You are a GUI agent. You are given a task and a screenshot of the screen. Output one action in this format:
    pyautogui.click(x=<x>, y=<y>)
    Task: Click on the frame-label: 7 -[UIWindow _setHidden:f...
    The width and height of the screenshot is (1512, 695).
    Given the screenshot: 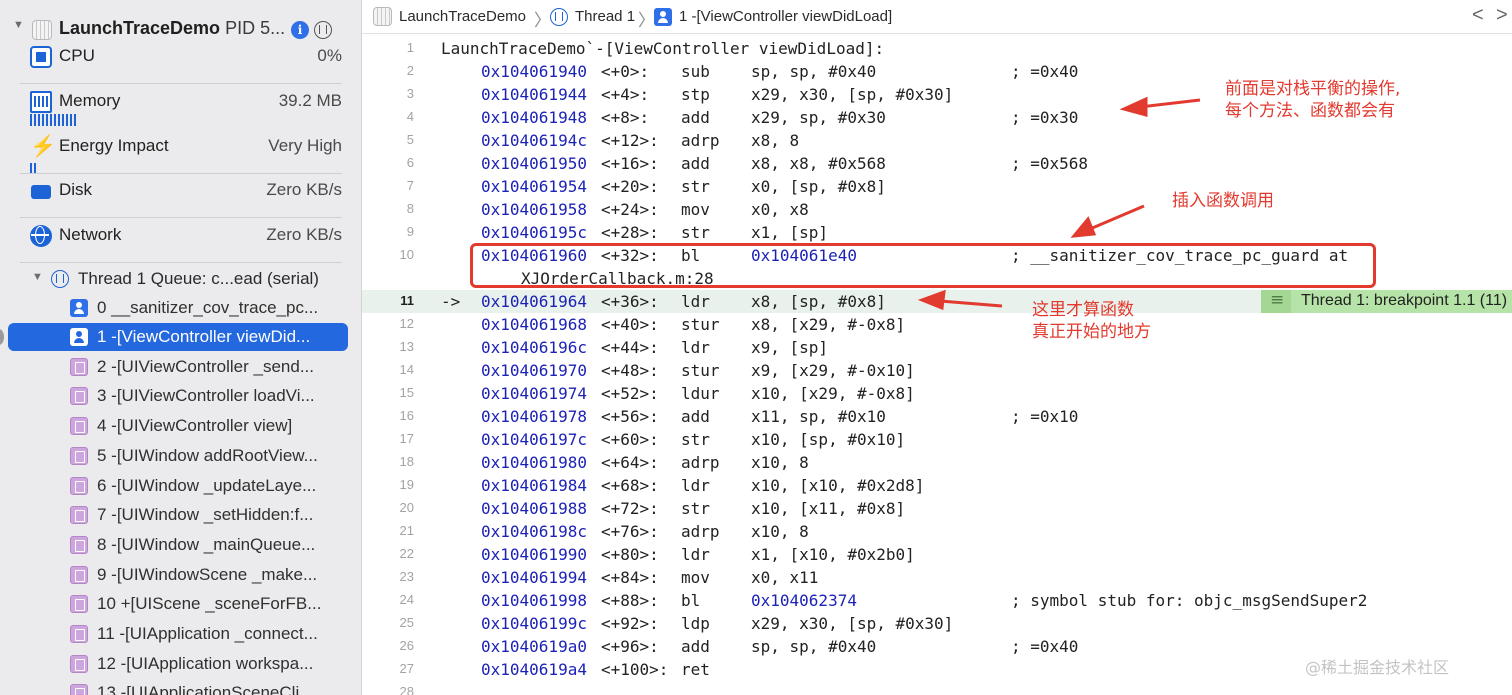 What is the action you would take?
    pyautogui.click(x=205, y=514)
    